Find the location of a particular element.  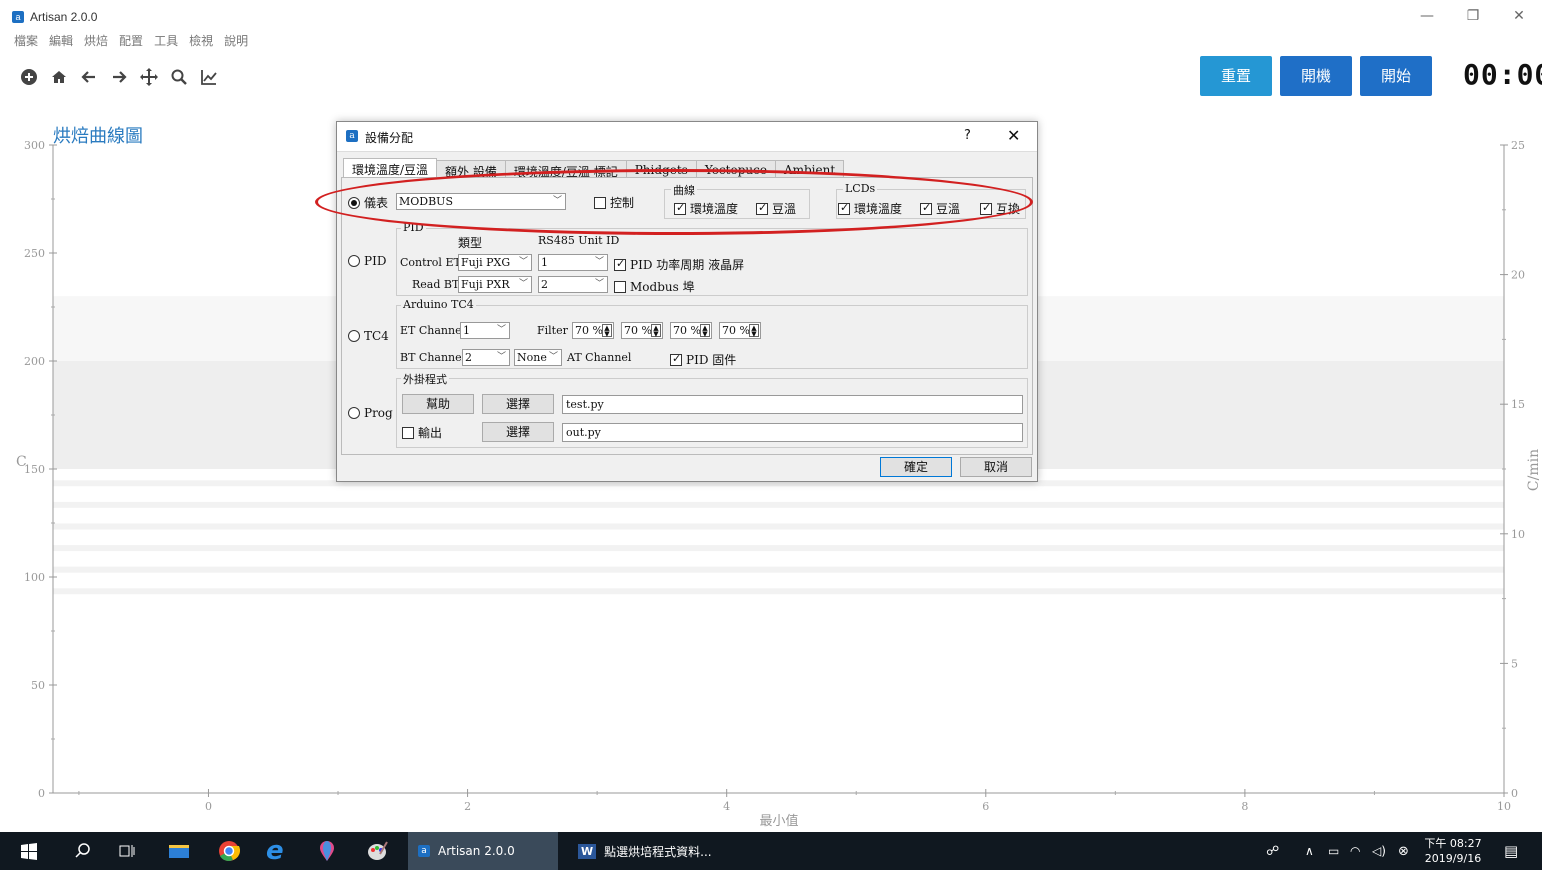

search-icon is located at coordinates (83, 851).